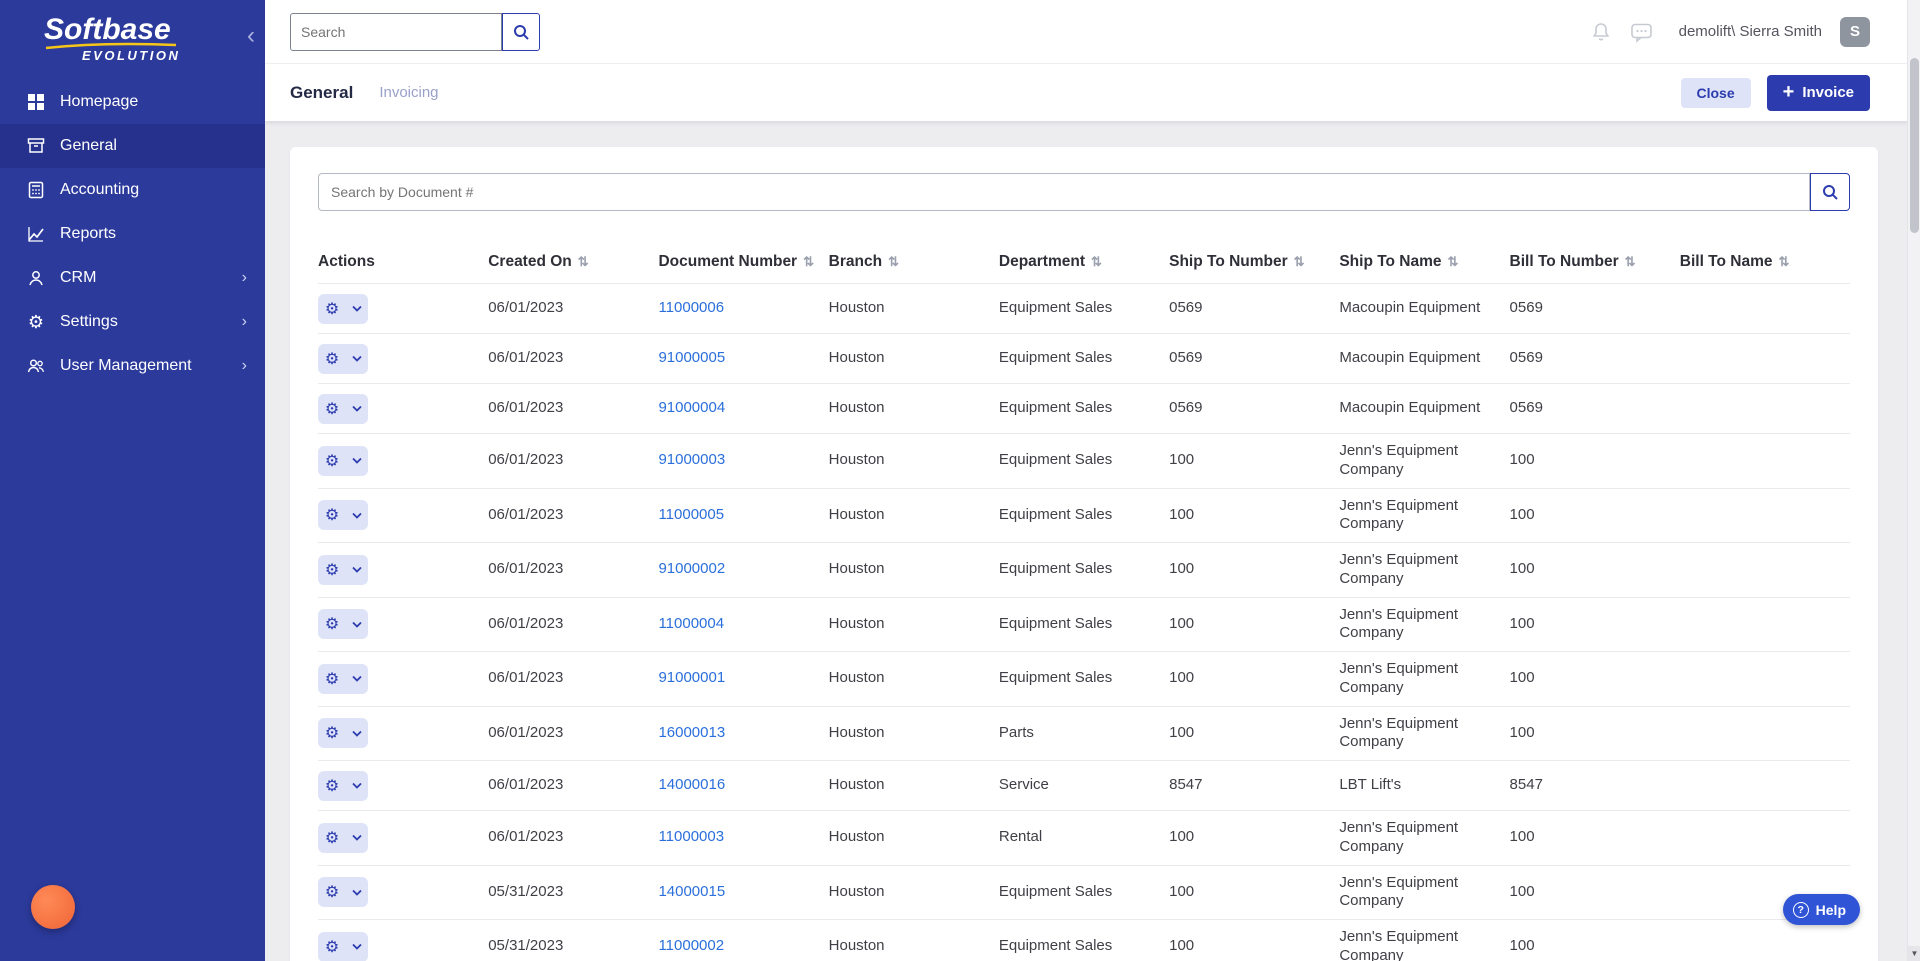  What do you see at coordinates (743, 569) in the screenshot?
I see `document-number-cell: 91000002` at bounding box center [743, 569].